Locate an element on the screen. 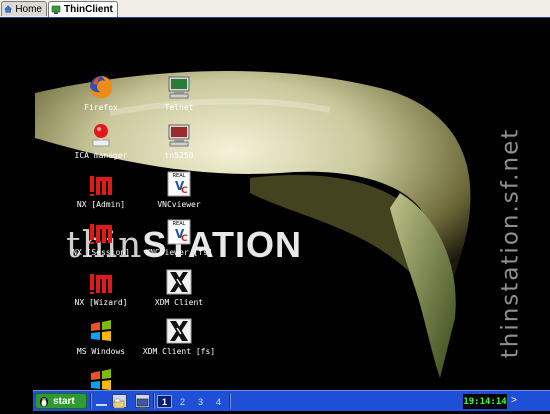 The width and height of the screenshot is (550, 414). terminal-icon is located at coordinates (179, 87).